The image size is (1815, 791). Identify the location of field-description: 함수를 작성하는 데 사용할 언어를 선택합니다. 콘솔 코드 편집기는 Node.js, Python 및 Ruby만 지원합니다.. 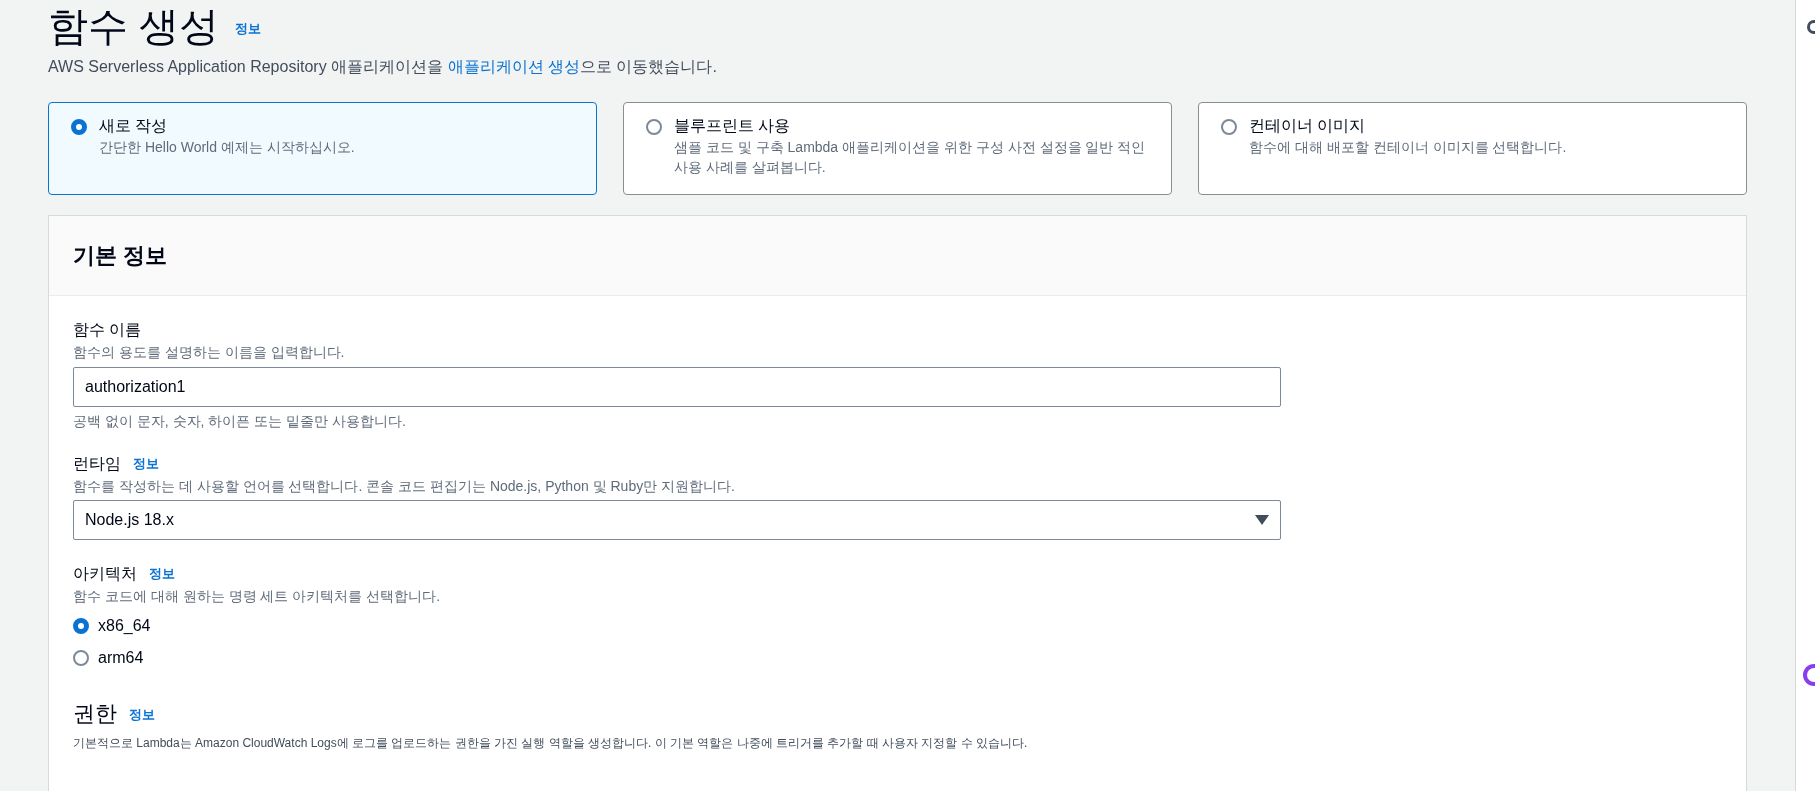
(404, 486).